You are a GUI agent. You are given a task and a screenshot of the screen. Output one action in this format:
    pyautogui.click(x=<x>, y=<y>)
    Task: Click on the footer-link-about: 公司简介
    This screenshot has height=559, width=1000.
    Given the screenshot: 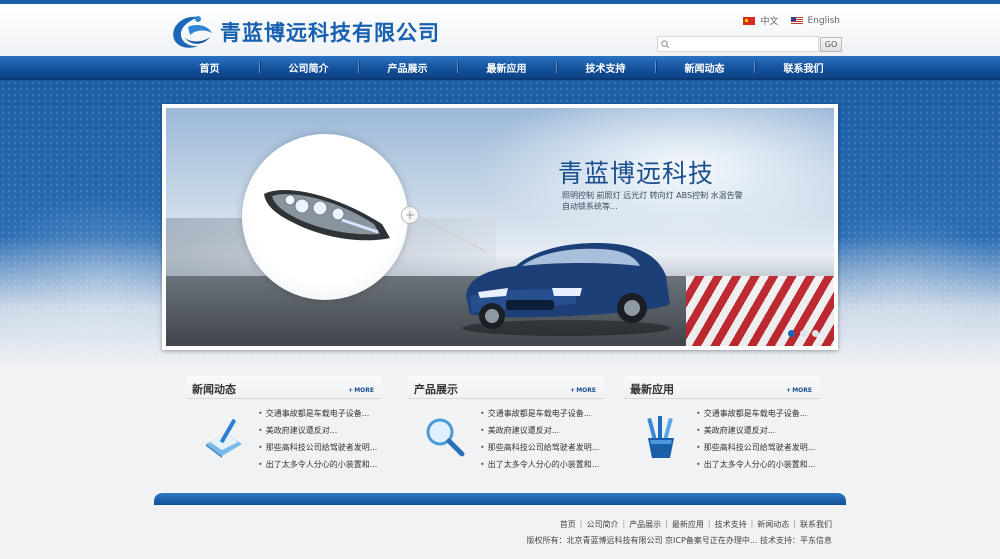 What is the action you would take?
    pyautogui.click(x=602, y=524)
    